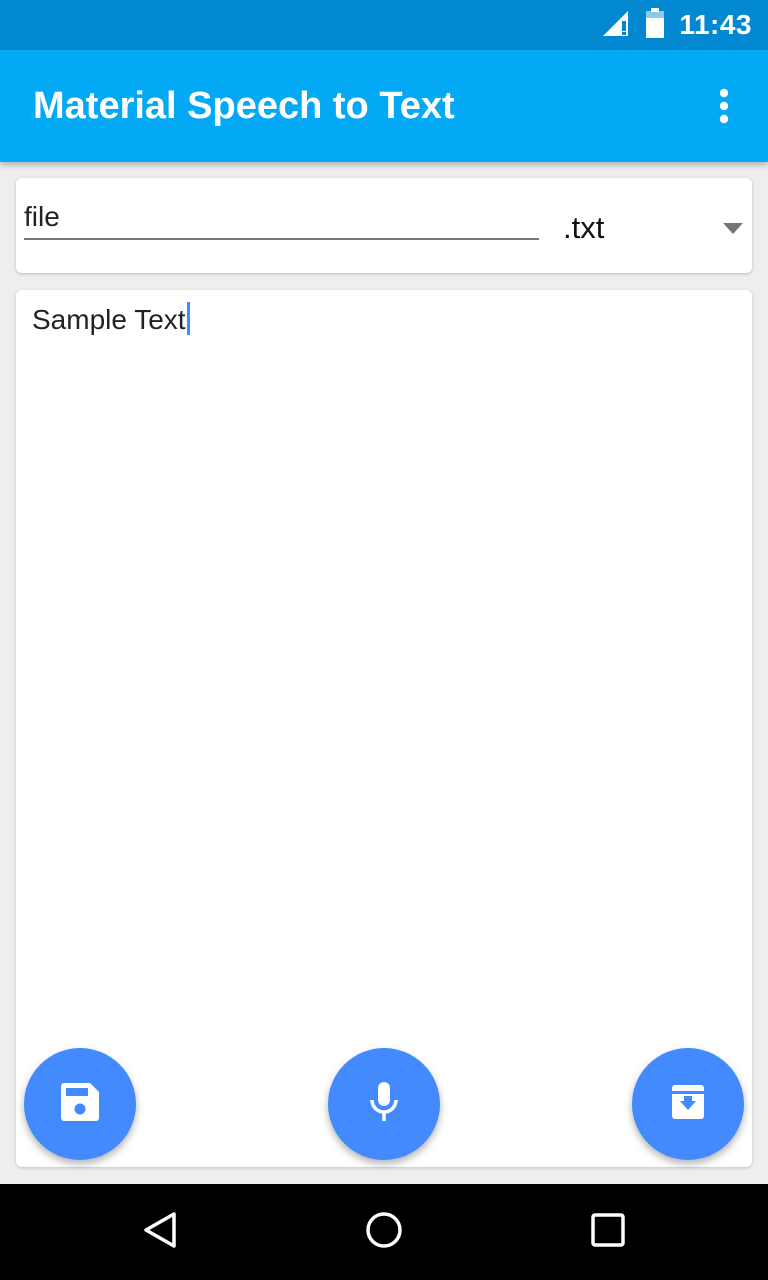  I want to click on back-button, so click(160, 1232).